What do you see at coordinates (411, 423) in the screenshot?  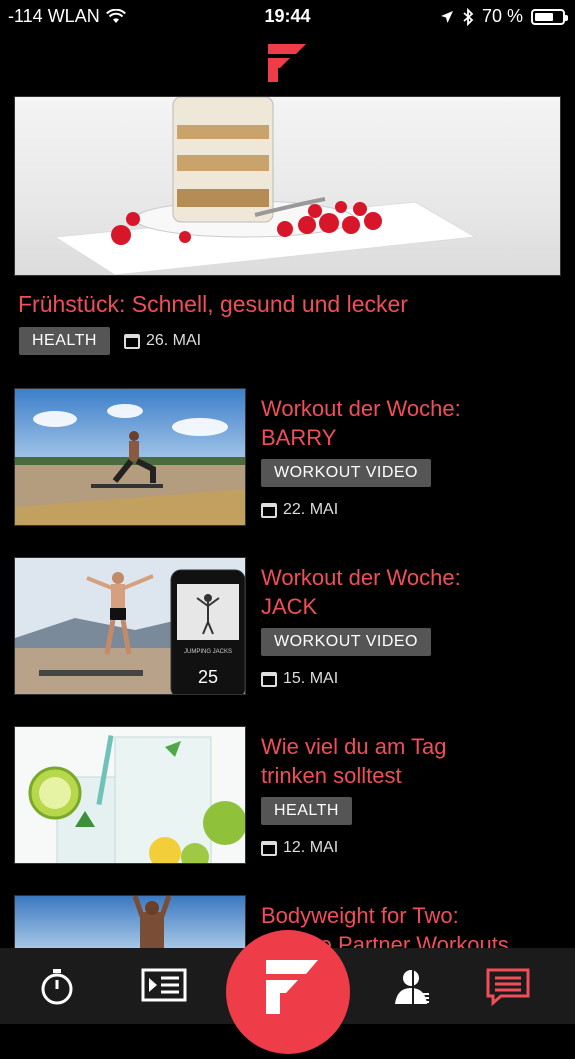 I see `article-title: Workout der Woche: BARRY` at bounding box center [411, 423].